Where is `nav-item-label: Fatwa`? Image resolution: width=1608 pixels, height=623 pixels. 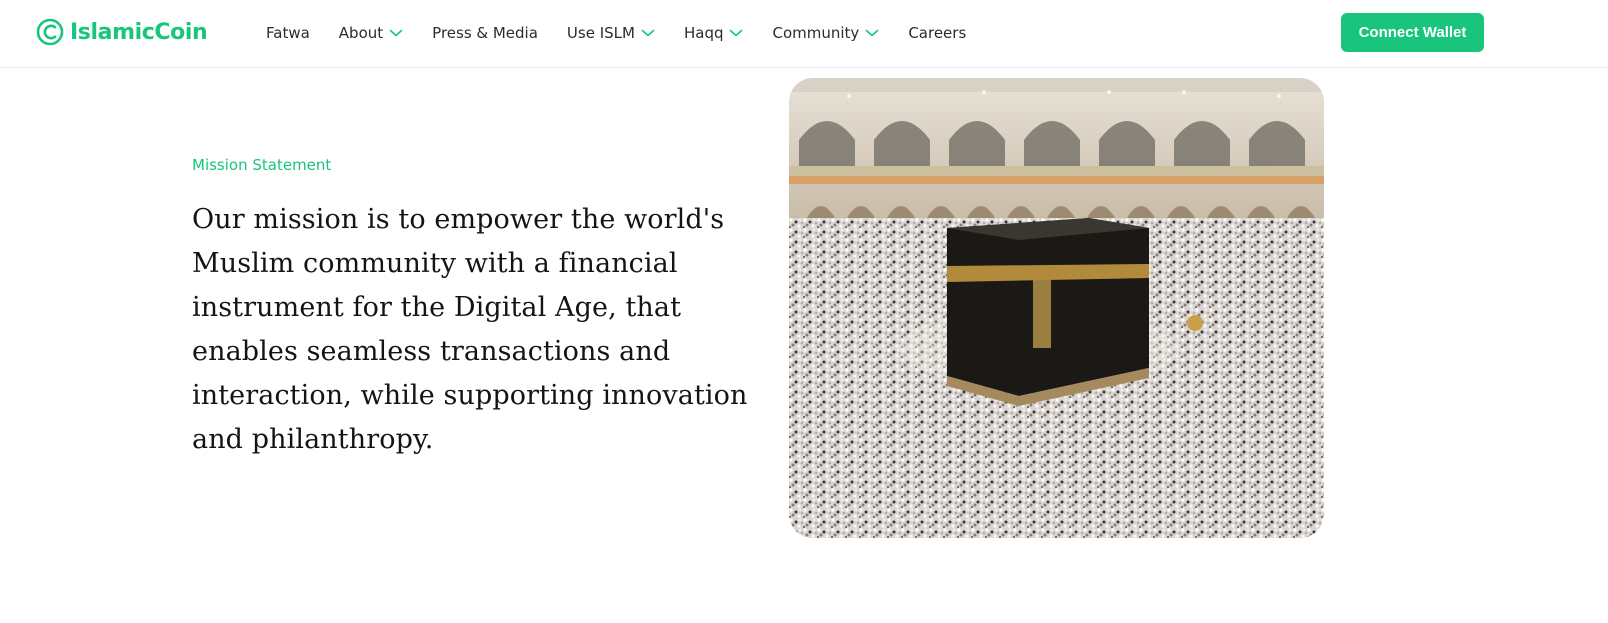
nav-item-label: Fatwa is located at coordinates (288, 33).